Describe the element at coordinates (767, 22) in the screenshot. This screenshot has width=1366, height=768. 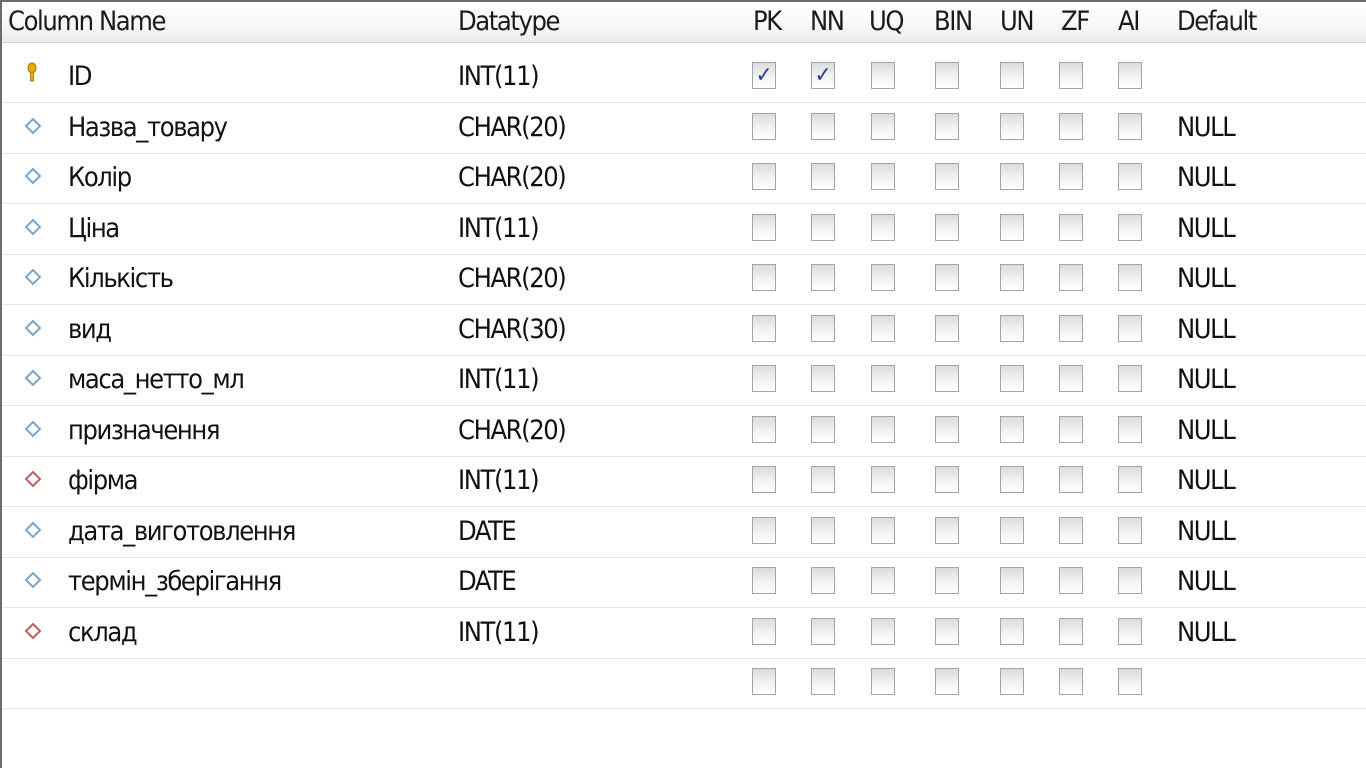
I see `header-pk: PK` at that location.